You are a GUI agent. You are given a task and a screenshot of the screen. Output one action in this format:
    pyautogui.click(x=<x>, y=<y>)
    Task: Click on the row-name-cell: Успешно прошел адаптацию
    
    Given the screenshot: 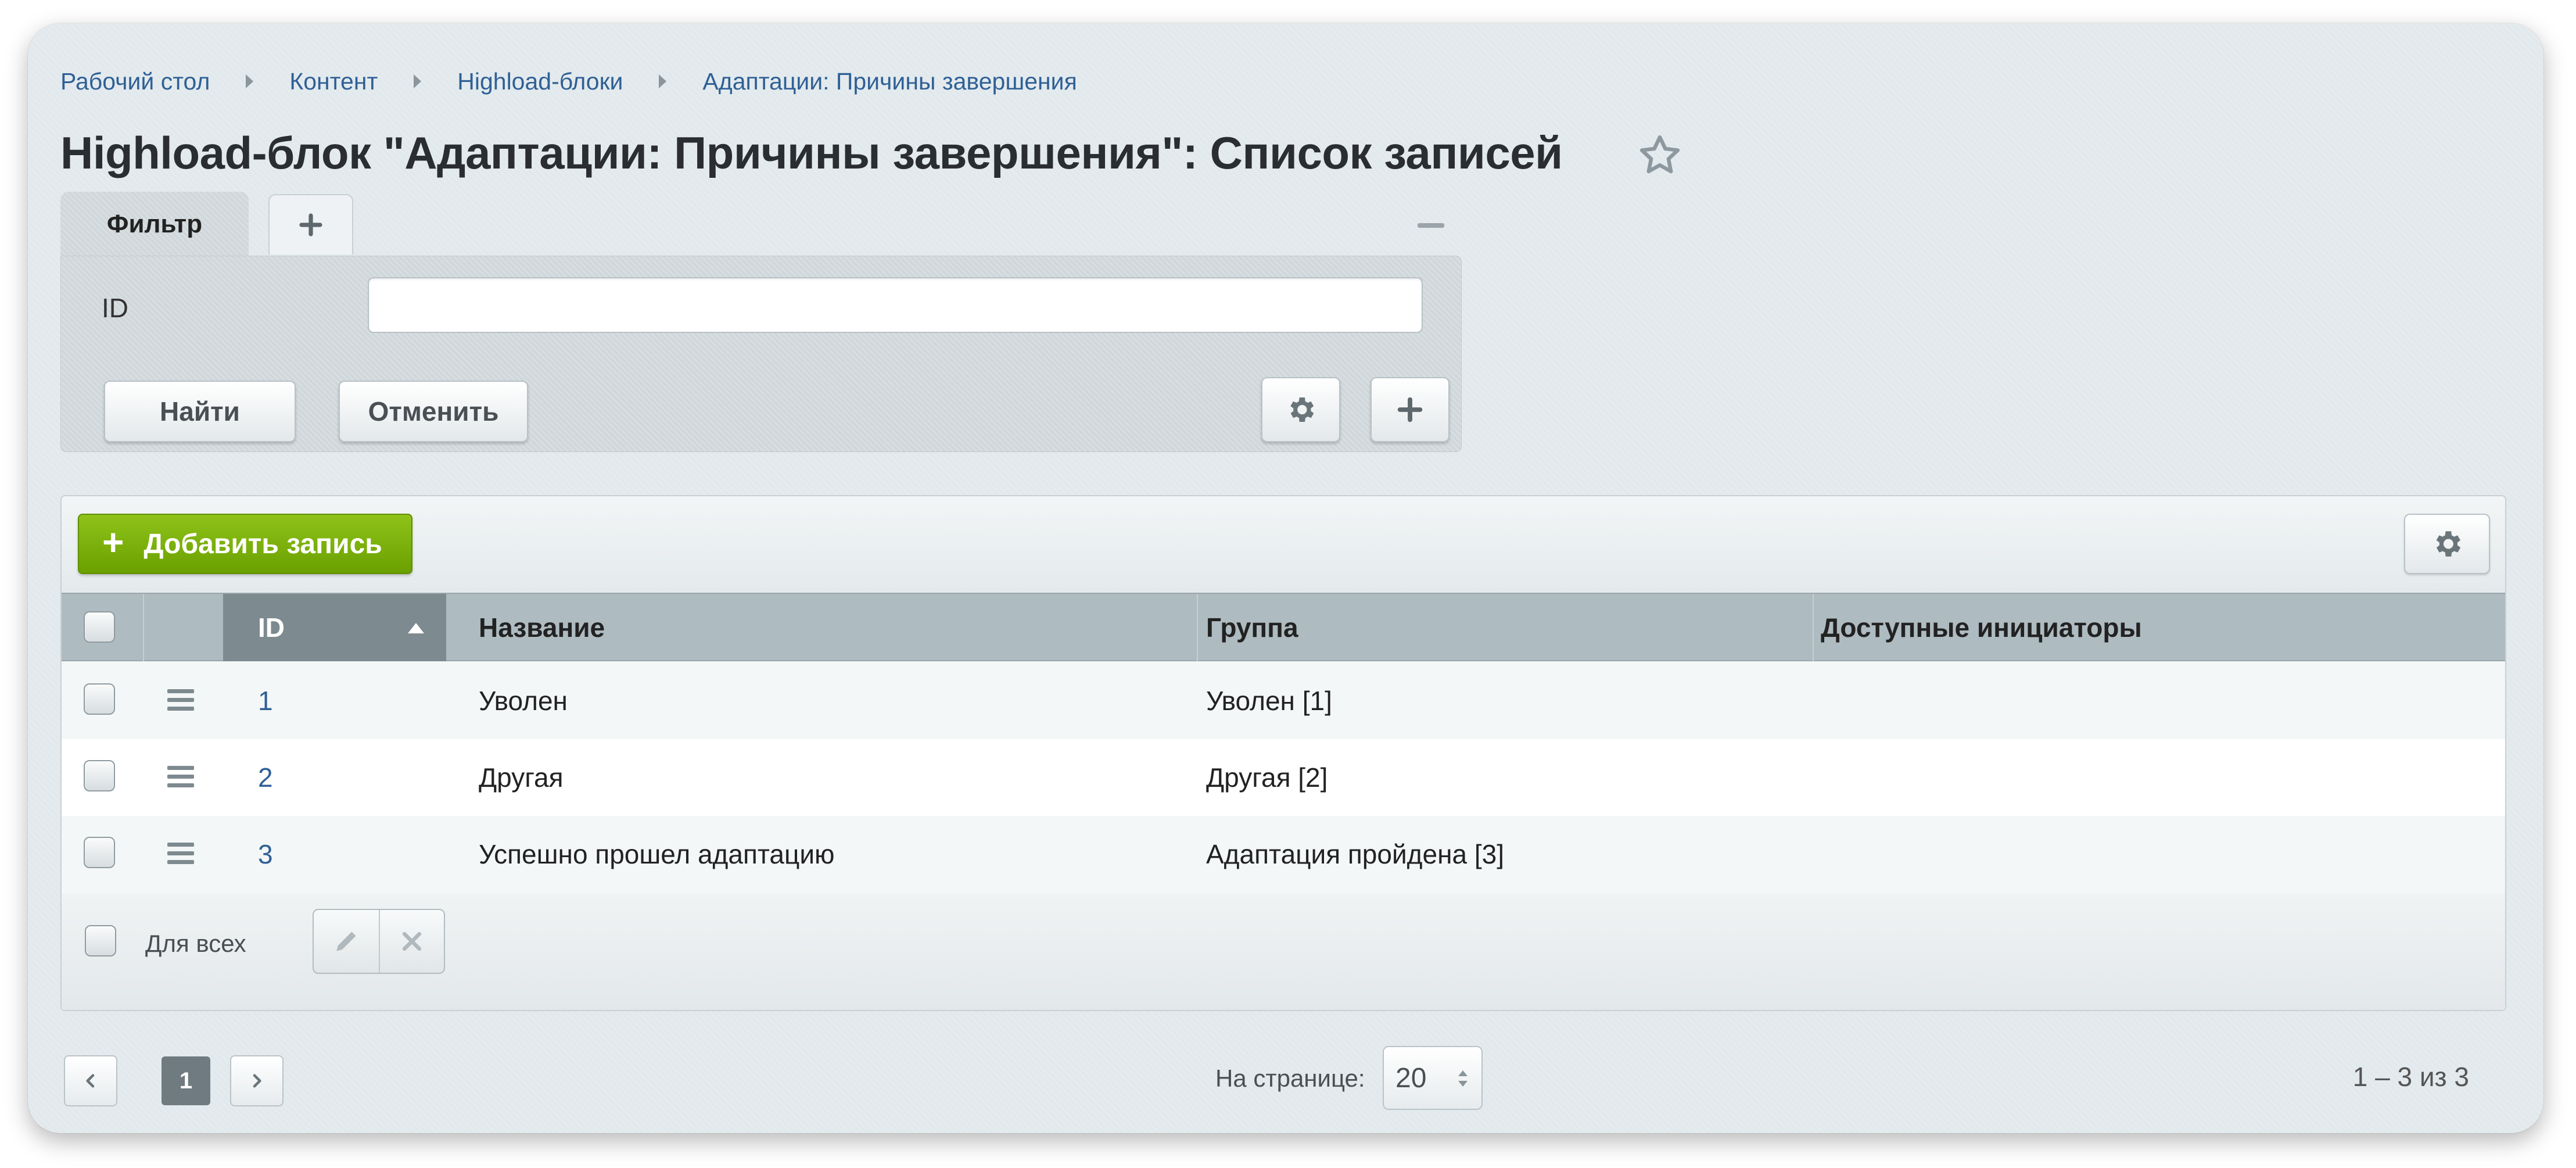 What is the action you would take?
    pyautogui.click(x=657, y=854)
    